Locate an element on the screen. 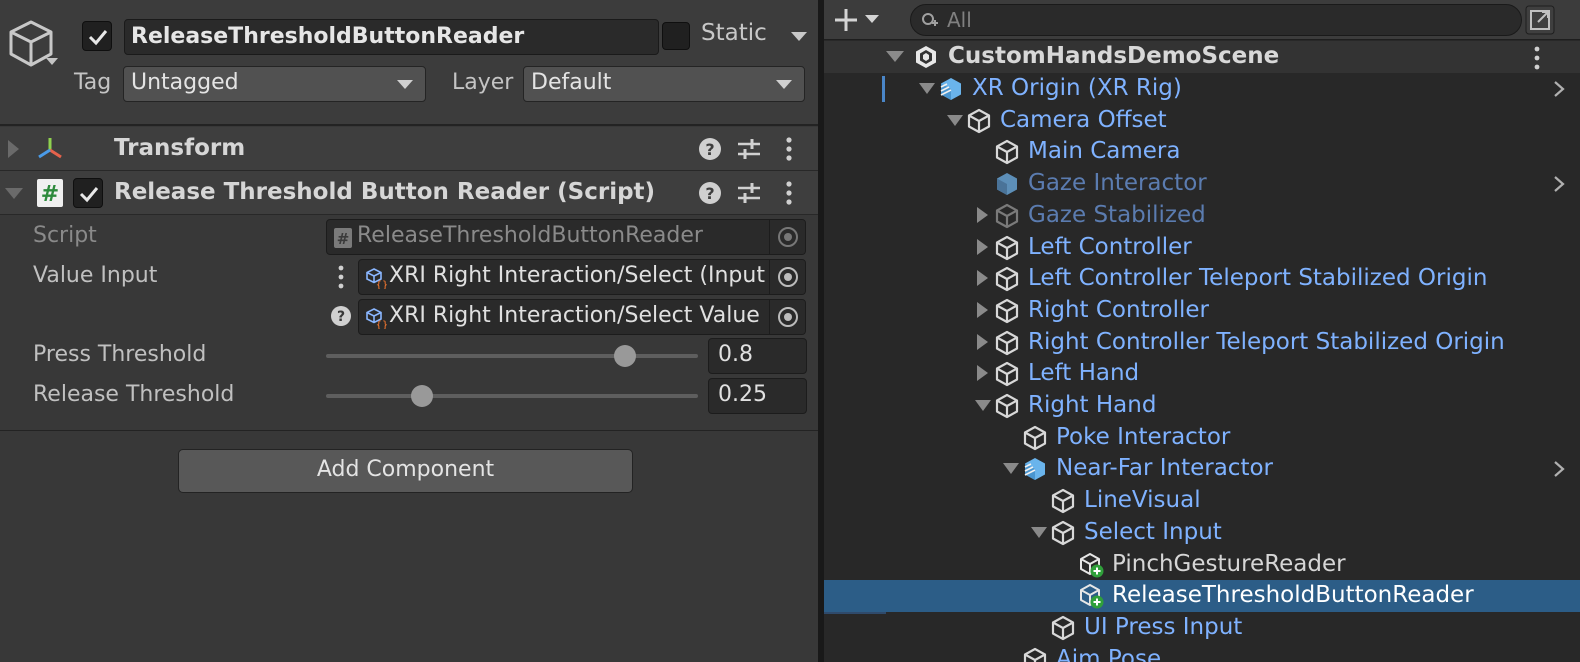 Image resolution: width=1580 pixels, height=662 pixels. hierarchy-item: Gaze Stabilized is located at coordinates (1202, 216).